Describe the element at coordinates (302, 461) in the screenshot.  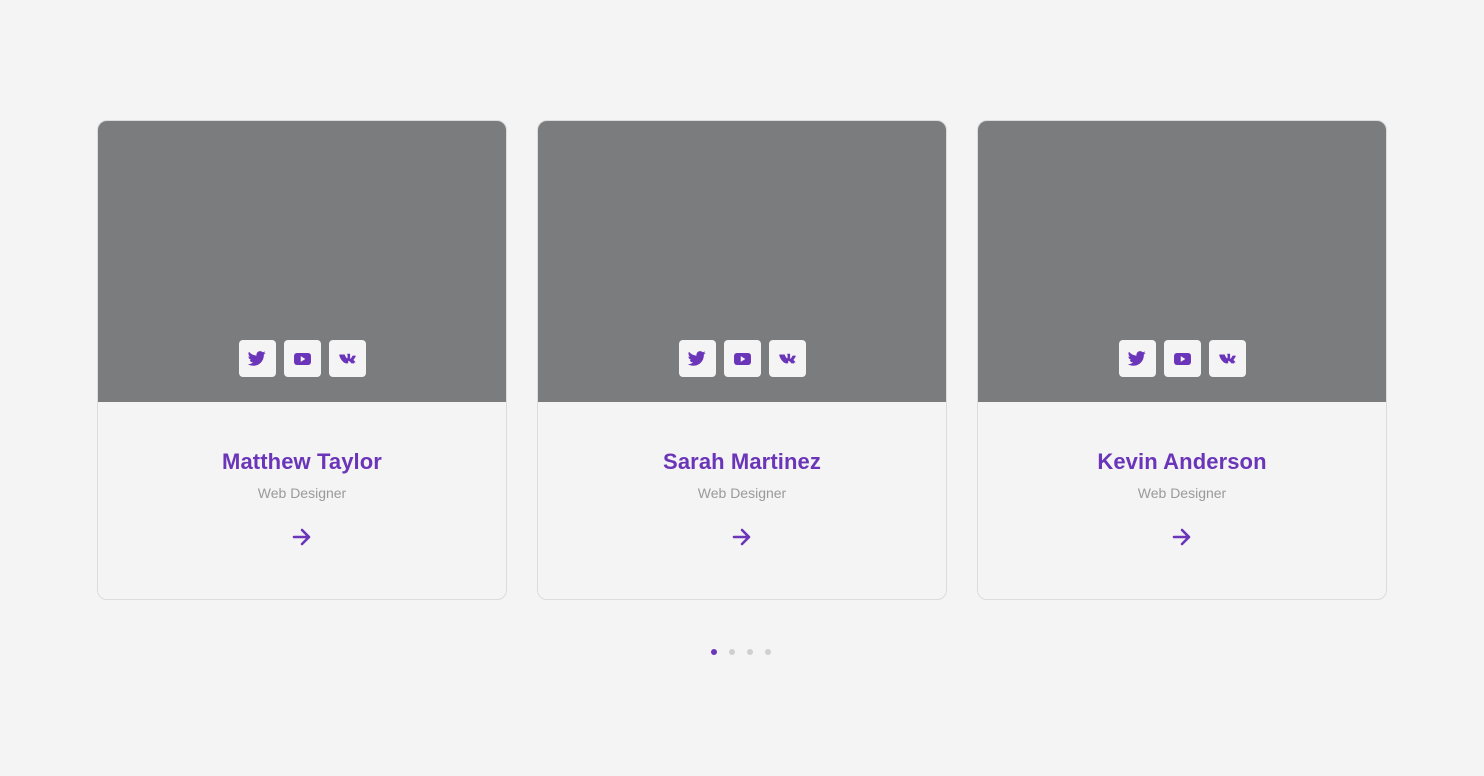
I see `member-name: Matthew Taylor` at that location.